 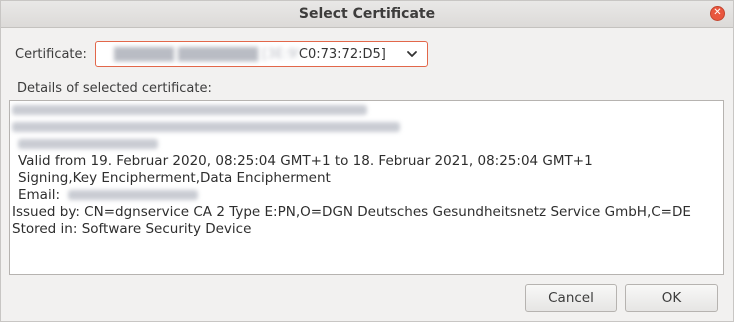 I want to click on chevron-down-icon, so click(x=412, y=54).